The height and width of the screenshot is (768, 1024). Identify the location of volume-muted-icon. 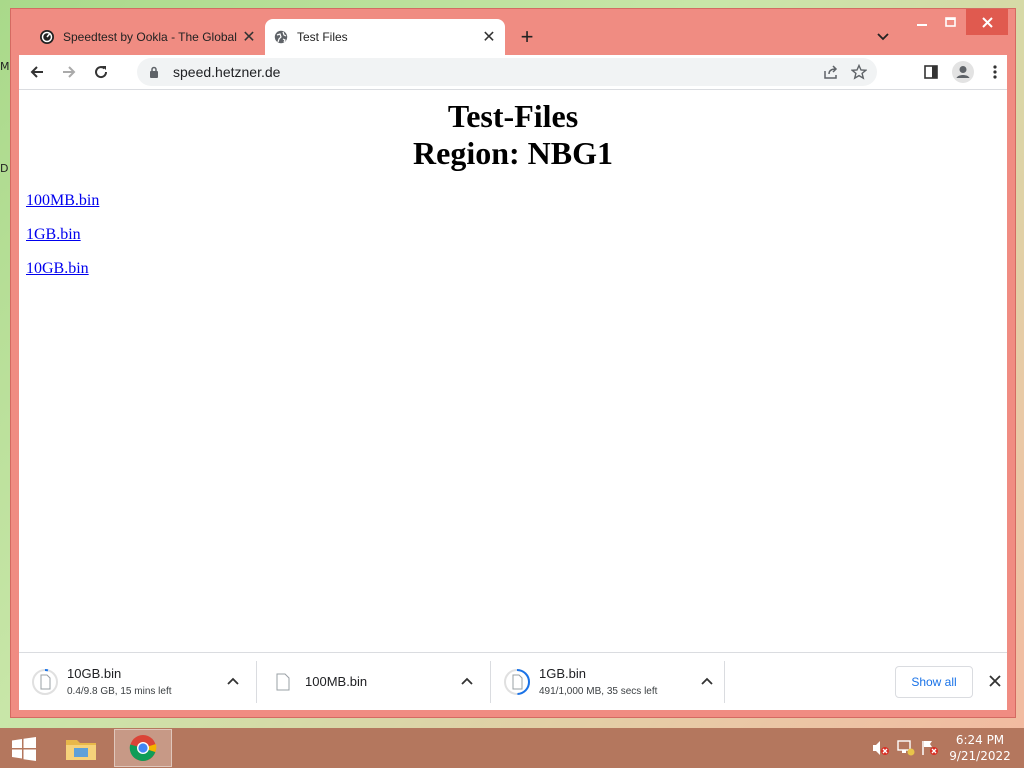
(881, 748).